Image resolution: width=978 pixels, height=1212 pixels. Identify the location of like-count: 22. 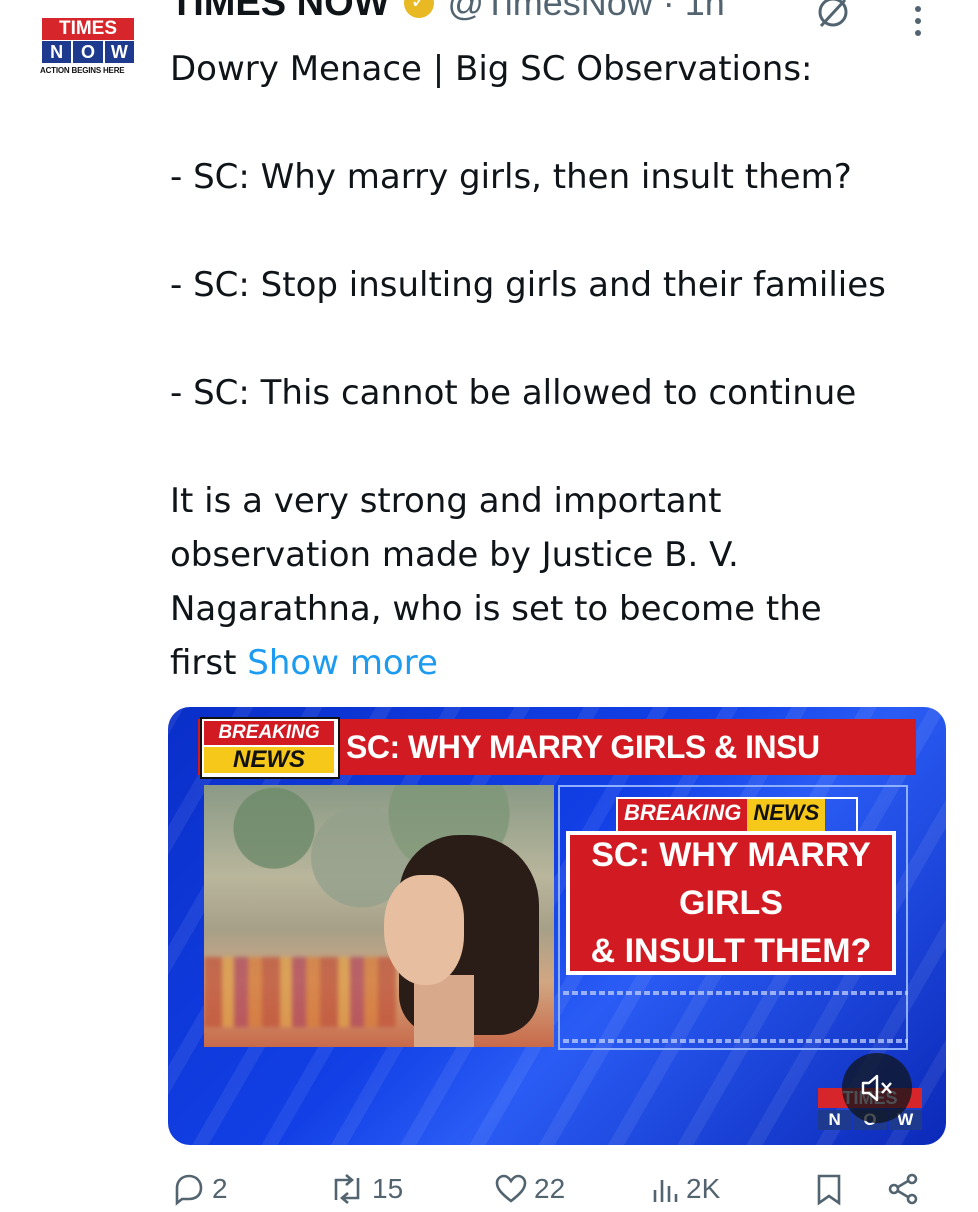
(550, 1188).